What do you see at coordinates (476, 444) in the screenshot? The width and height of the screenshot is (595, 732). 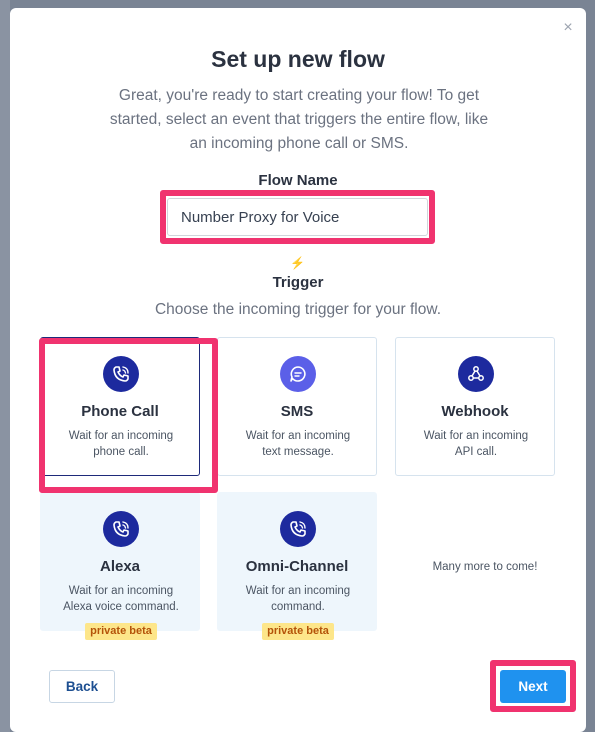 I see `card-description: Wait for an incoming API call.` at bounding box center [476, 444].